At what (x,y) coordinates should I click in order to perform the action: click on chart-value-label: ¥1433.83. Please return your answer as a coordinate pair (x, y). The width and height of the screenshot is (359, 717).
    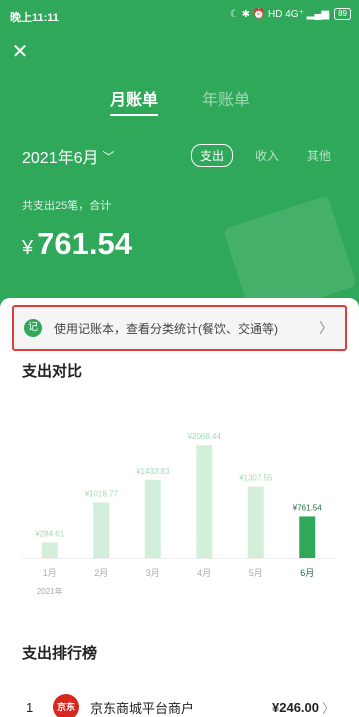
    Looking at the image, I should click on (152, 471).